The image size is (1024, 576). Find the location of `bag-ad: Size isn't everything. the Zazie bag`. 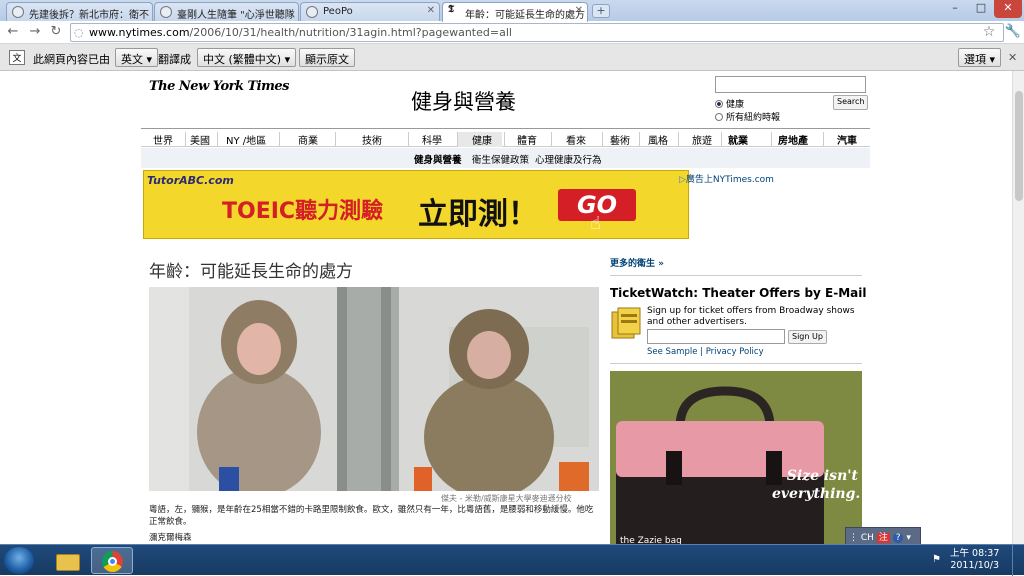

bag-ad: Size isn't everything. the Zazie bag is located at coordinates (736, 457).